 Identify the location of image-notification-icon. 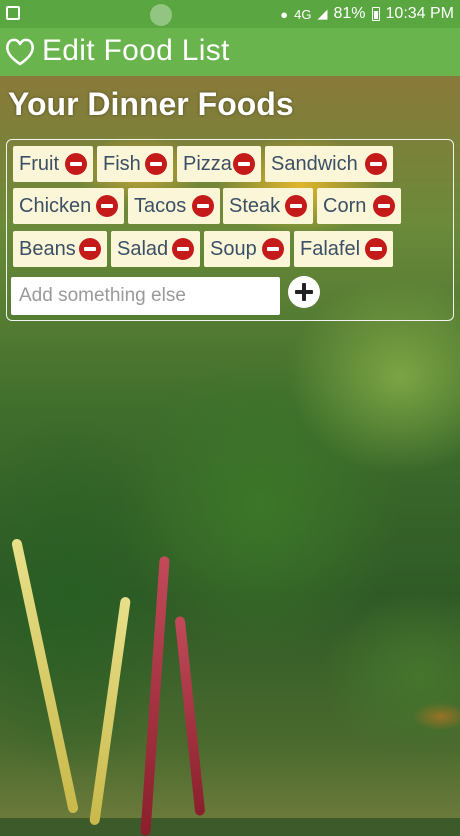
(13, 13).